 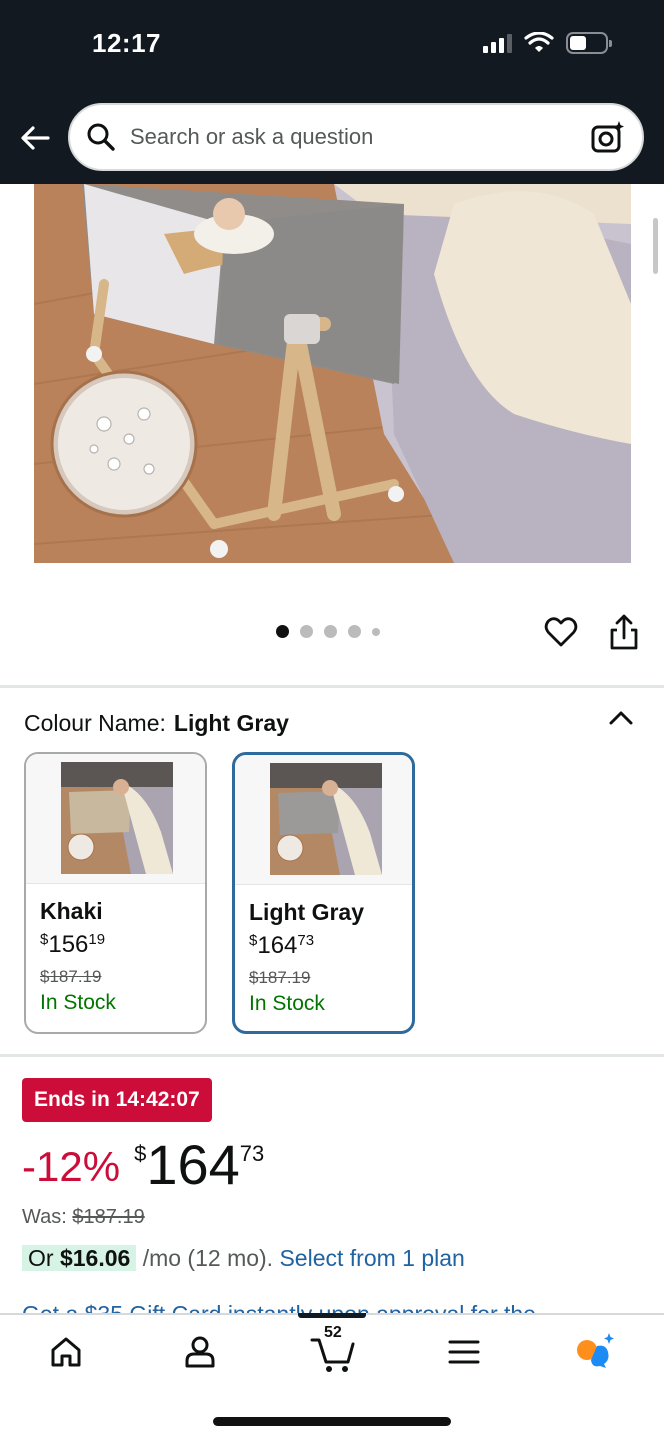 I want to click on colour-label: Colour Name: Light Gray, so click(x=156, y=723).